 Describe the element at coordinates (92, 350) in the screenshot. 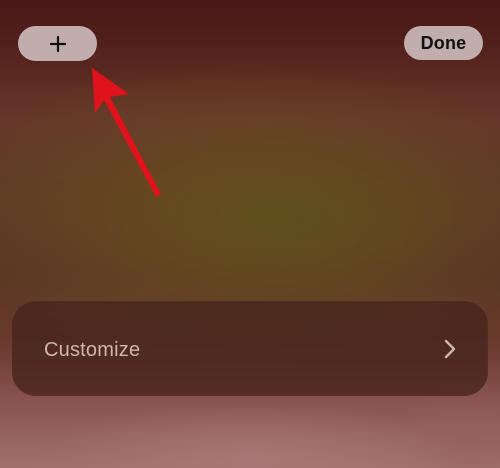

I see `customize-label: Customize` at that location.